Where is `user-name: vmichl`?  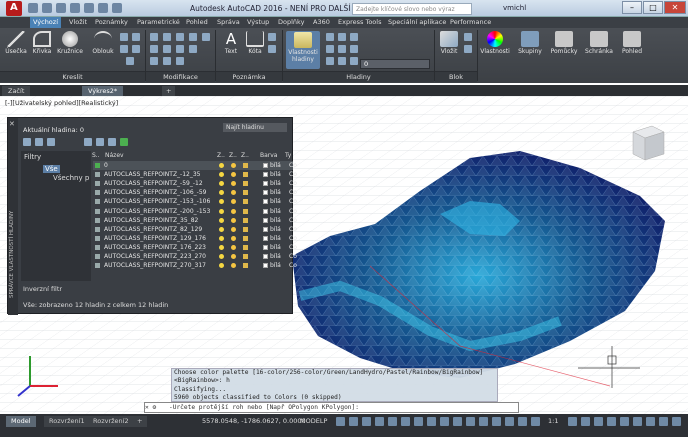 user-name: vmichl is located at coordinates (514, 8).